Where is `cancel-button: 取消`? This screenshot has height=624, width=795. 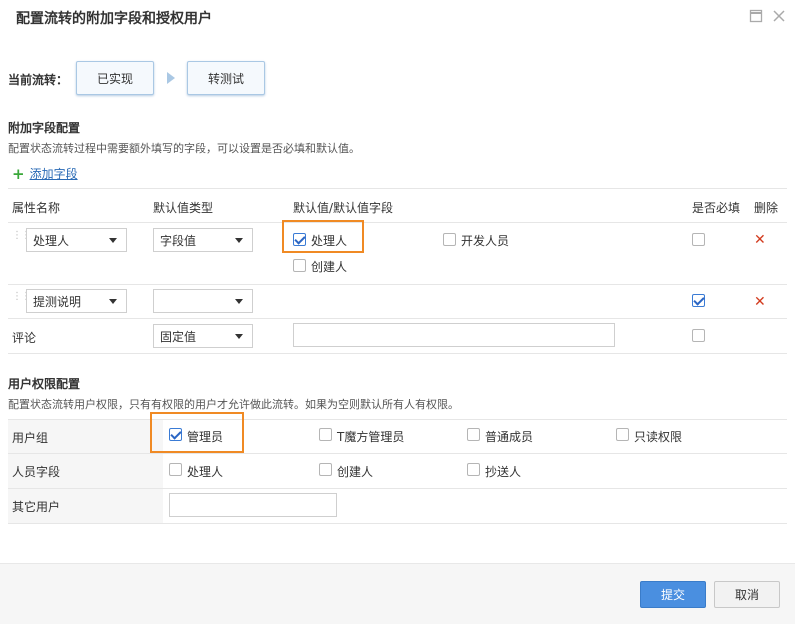 cancel-button: 取消 is located at coordinates (747, 594).